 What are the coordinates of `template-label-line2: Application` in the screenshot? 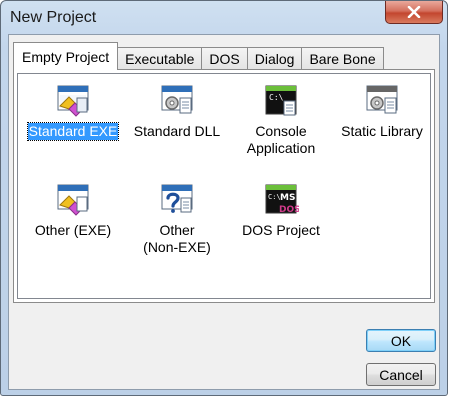 It's located at (281, 148).